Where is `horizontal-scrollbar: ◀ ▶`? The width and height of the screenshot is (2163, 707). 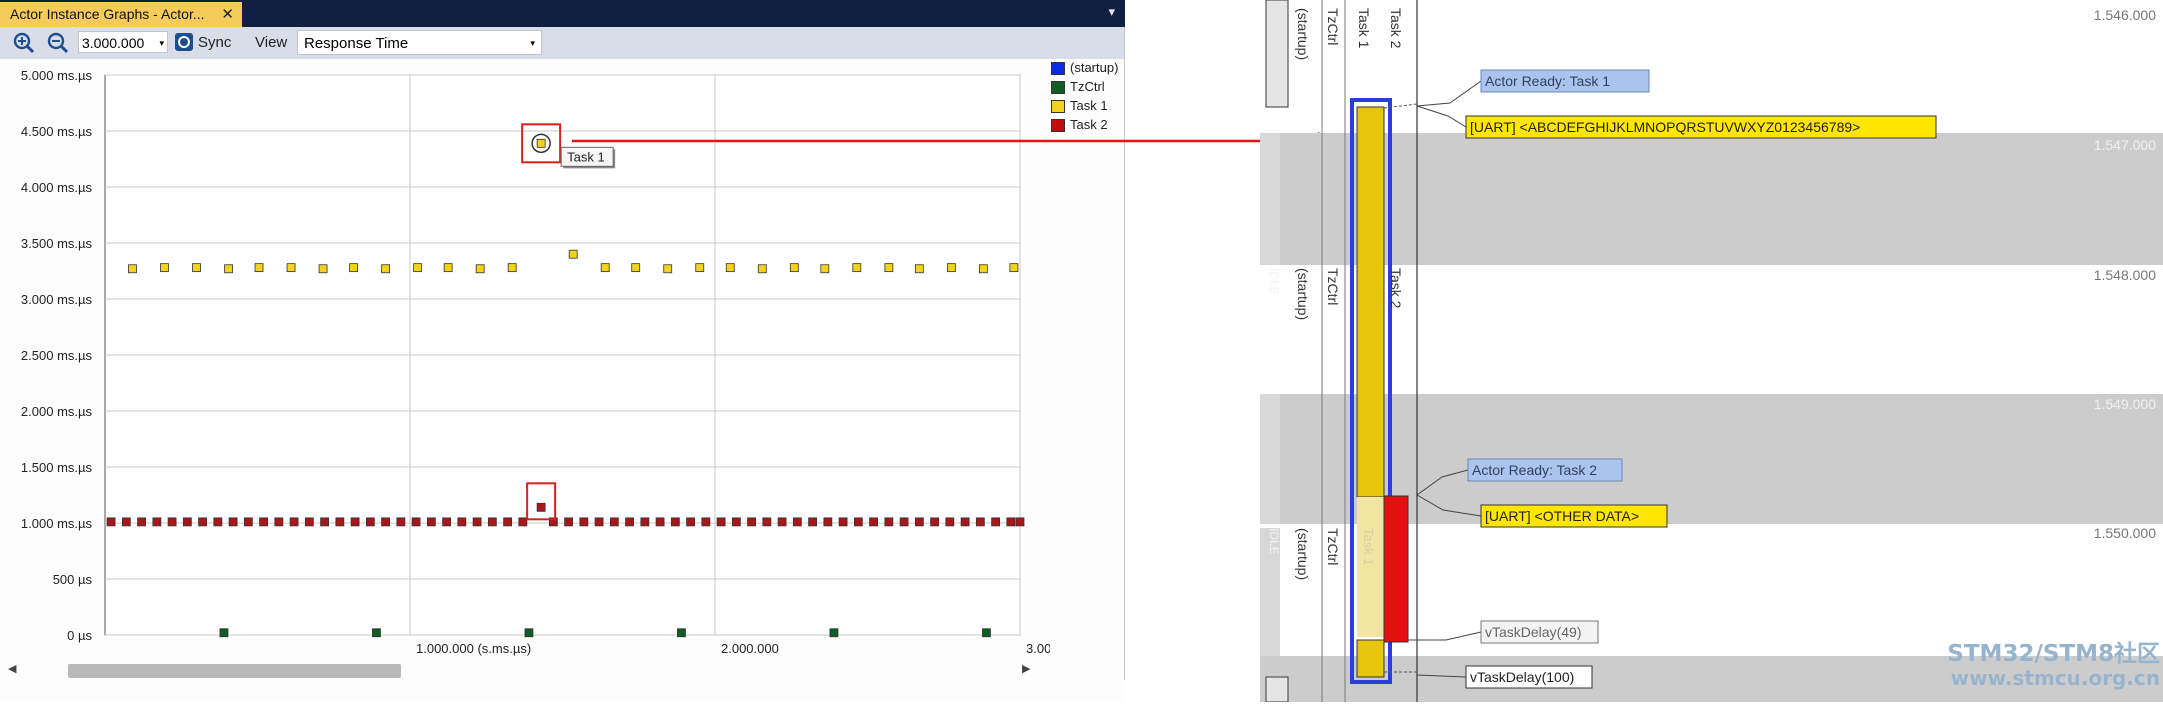 horizontal-scrollbar: ◀ ▶ is located at coordinates (520, 671).